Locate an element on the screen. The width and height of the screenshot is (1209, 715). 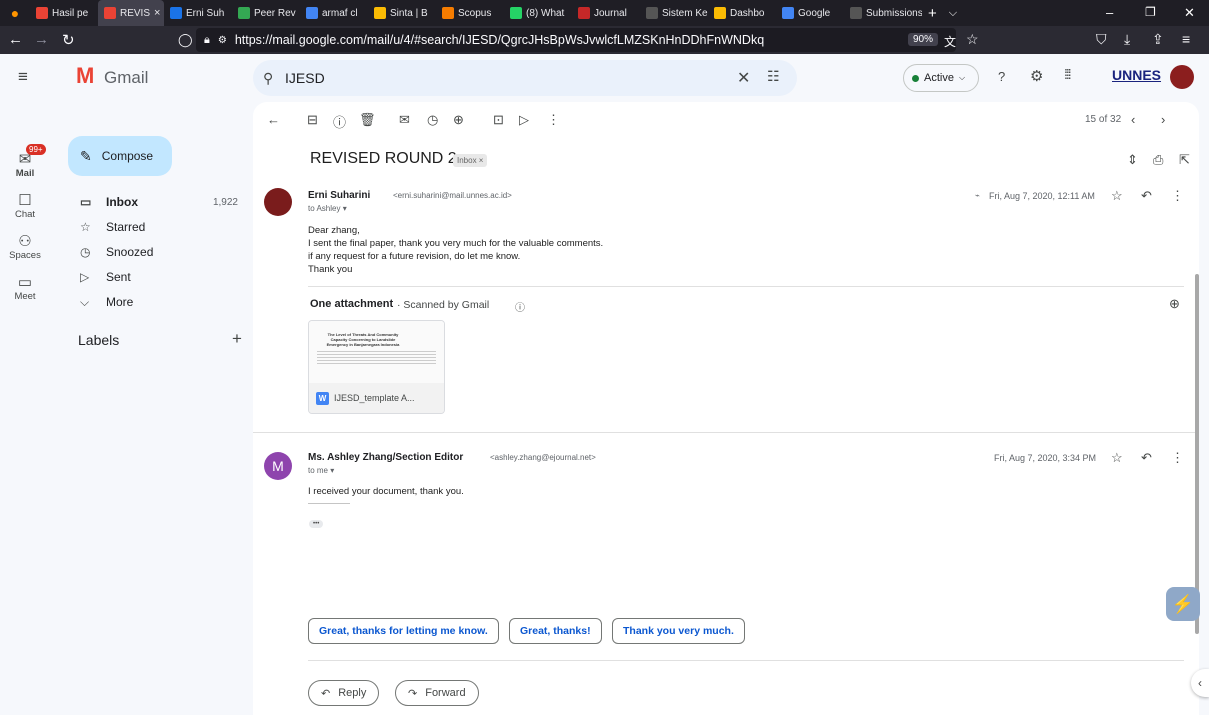
print-icon: ⎙ is located at coordinates (1158, 160).